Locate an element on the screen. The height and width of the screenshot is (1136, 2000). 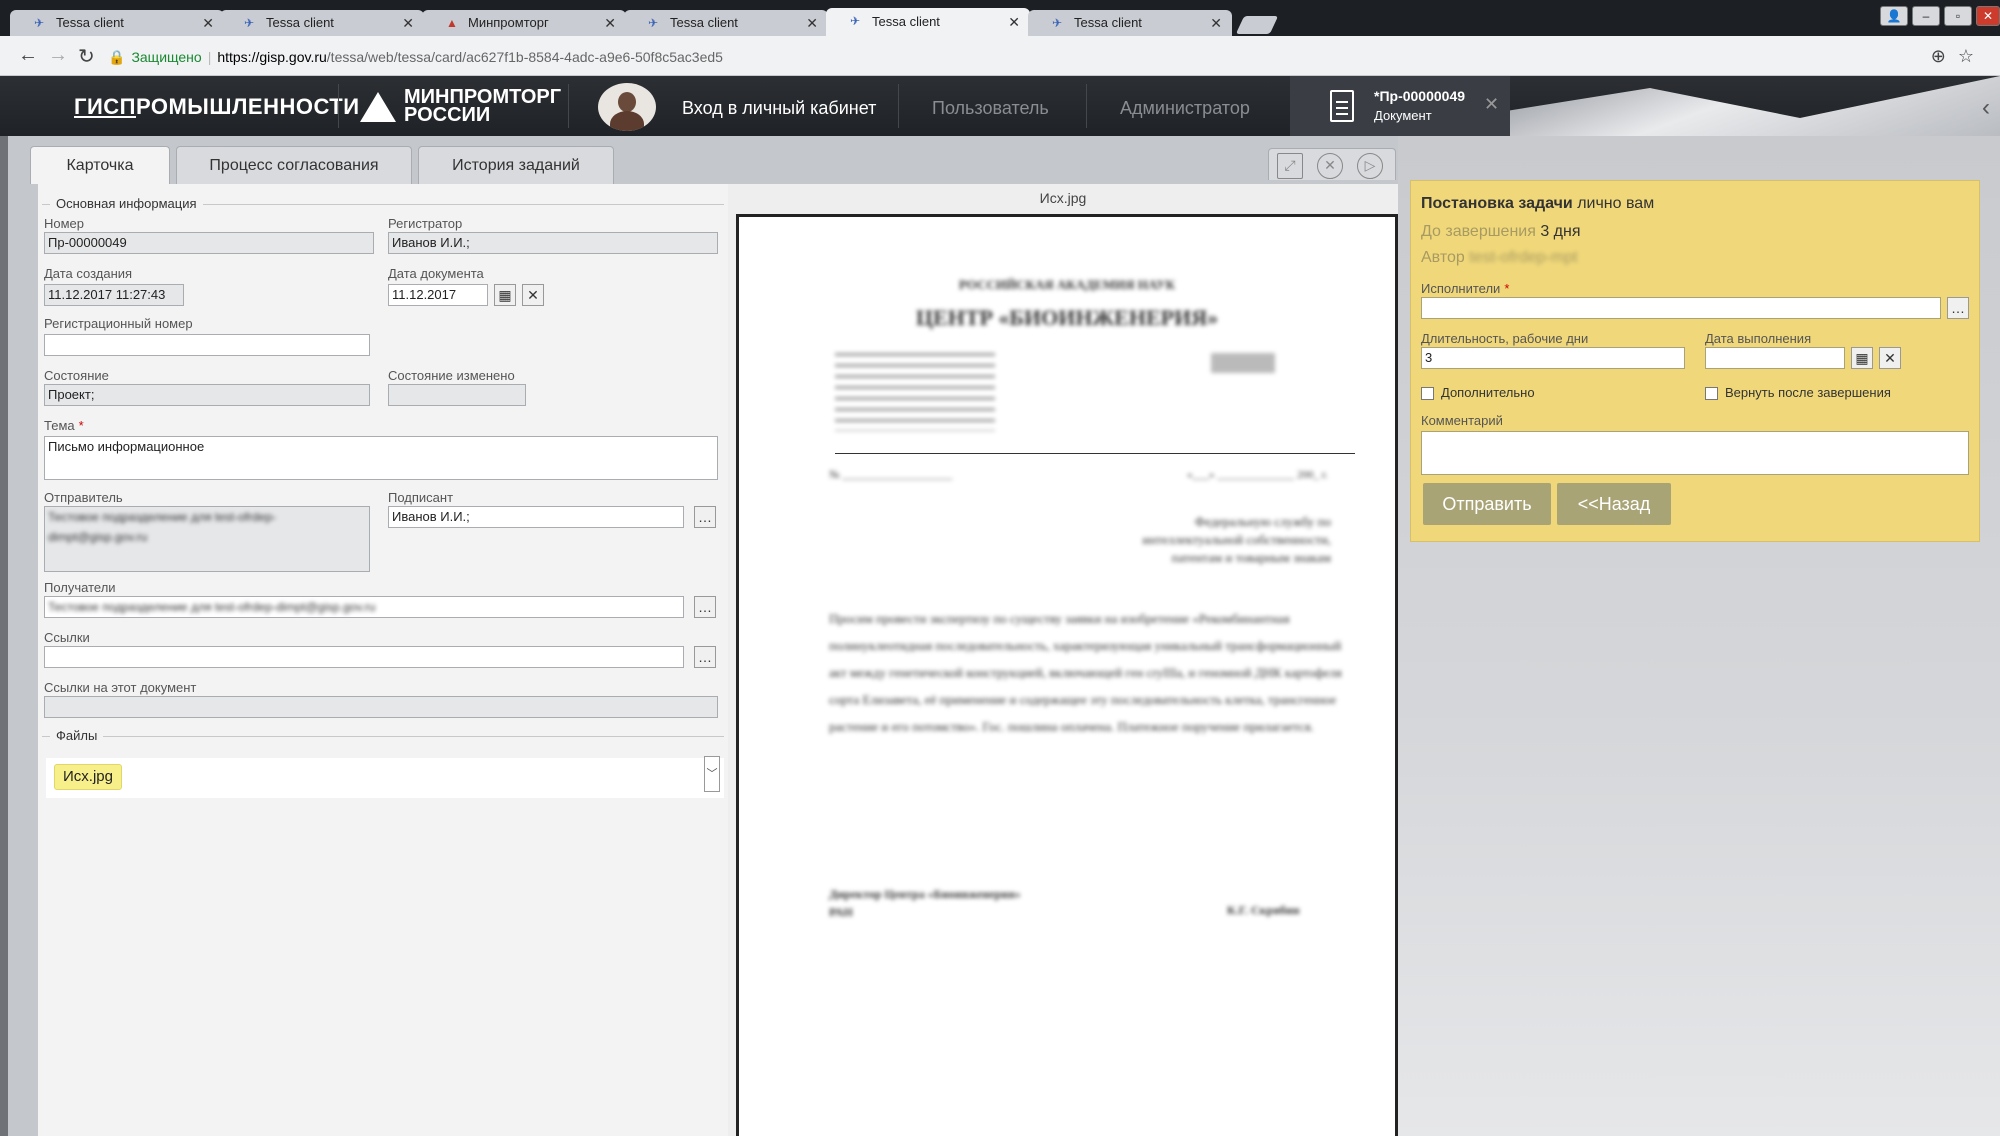
gisp-logo-rest: РОМЫШЛЕННОСТИ is located at coordinates (247, 106).